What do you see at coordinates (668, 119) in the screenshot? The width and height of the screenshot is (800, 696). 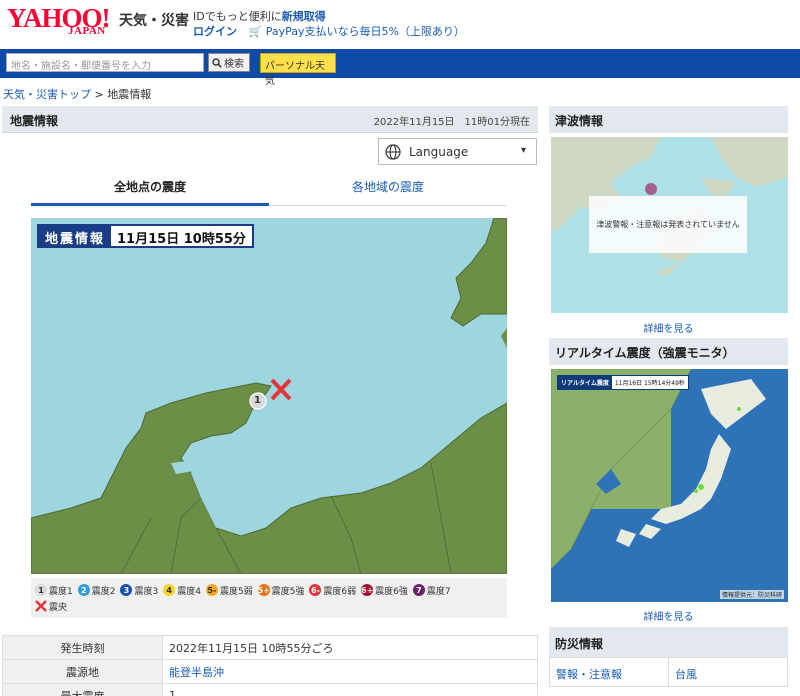 I see `tsunami-title-bar: 津波情報` at bounding box center [668, 119].